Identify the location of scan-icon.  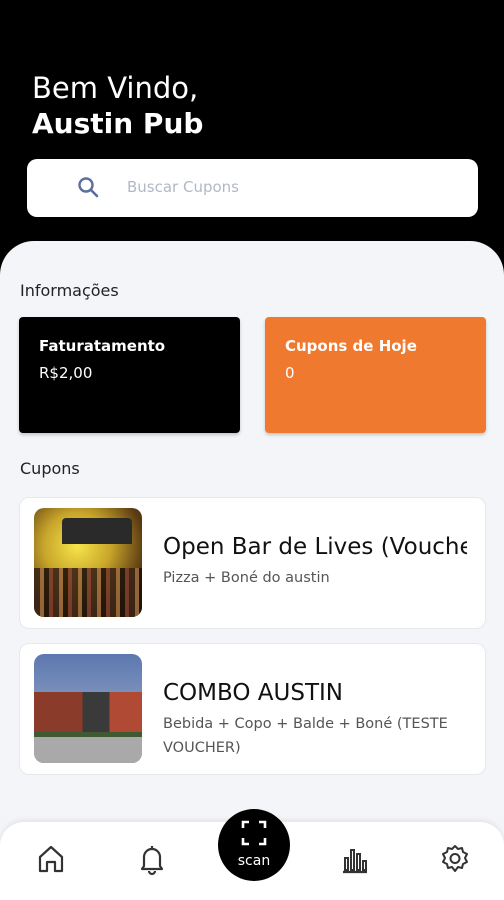
(254, 833).